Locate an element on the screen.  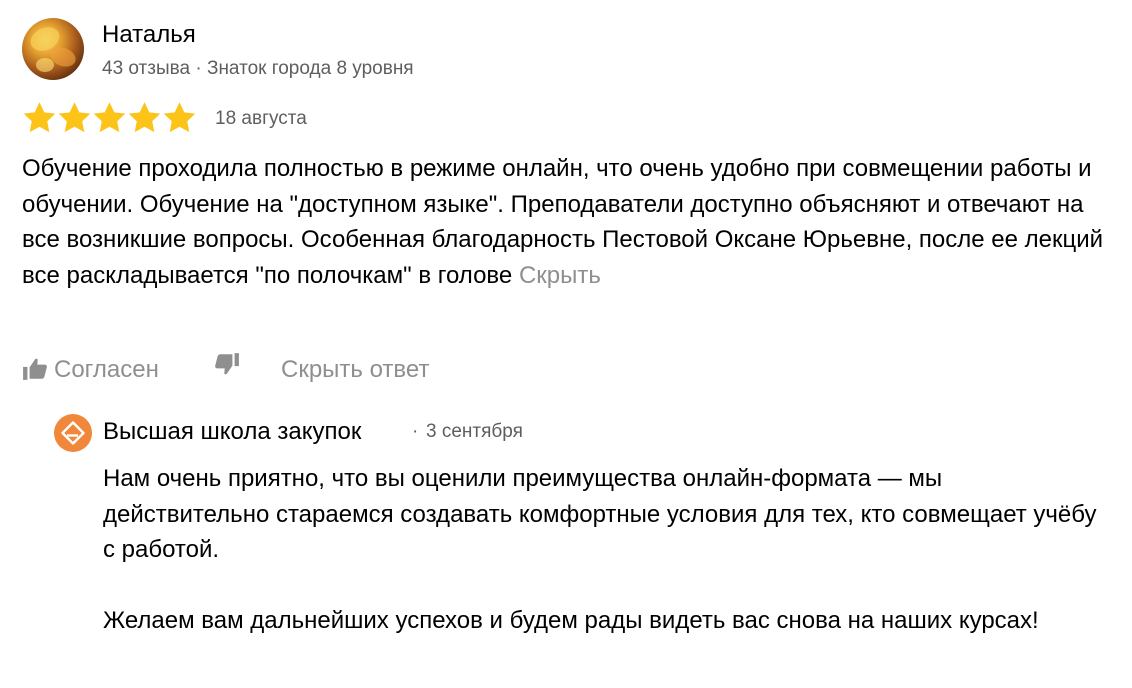
collapse-text-link: Скрыть is located at coordinates (560, 275).